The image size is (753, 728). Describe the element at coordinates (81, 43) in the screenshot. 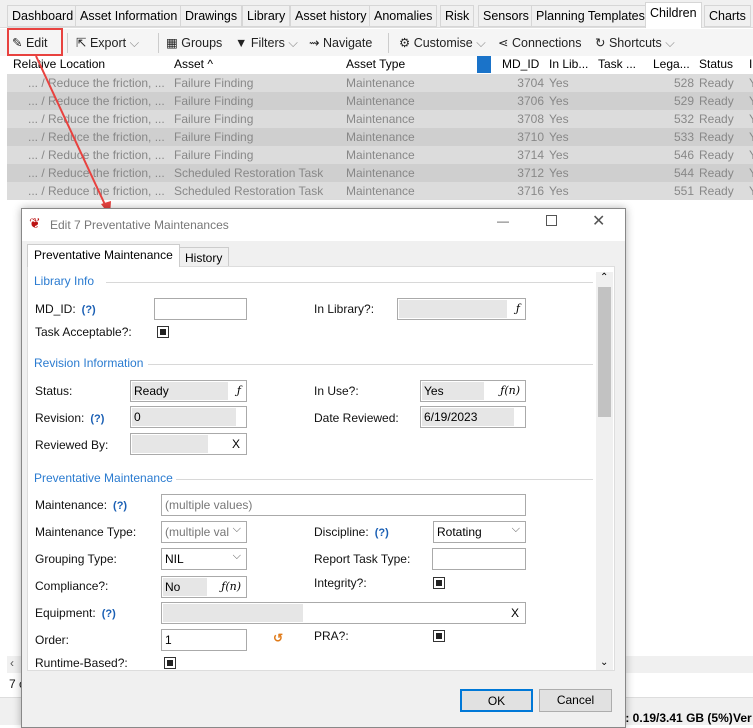

I see `export-icon: ⇱` at that location.